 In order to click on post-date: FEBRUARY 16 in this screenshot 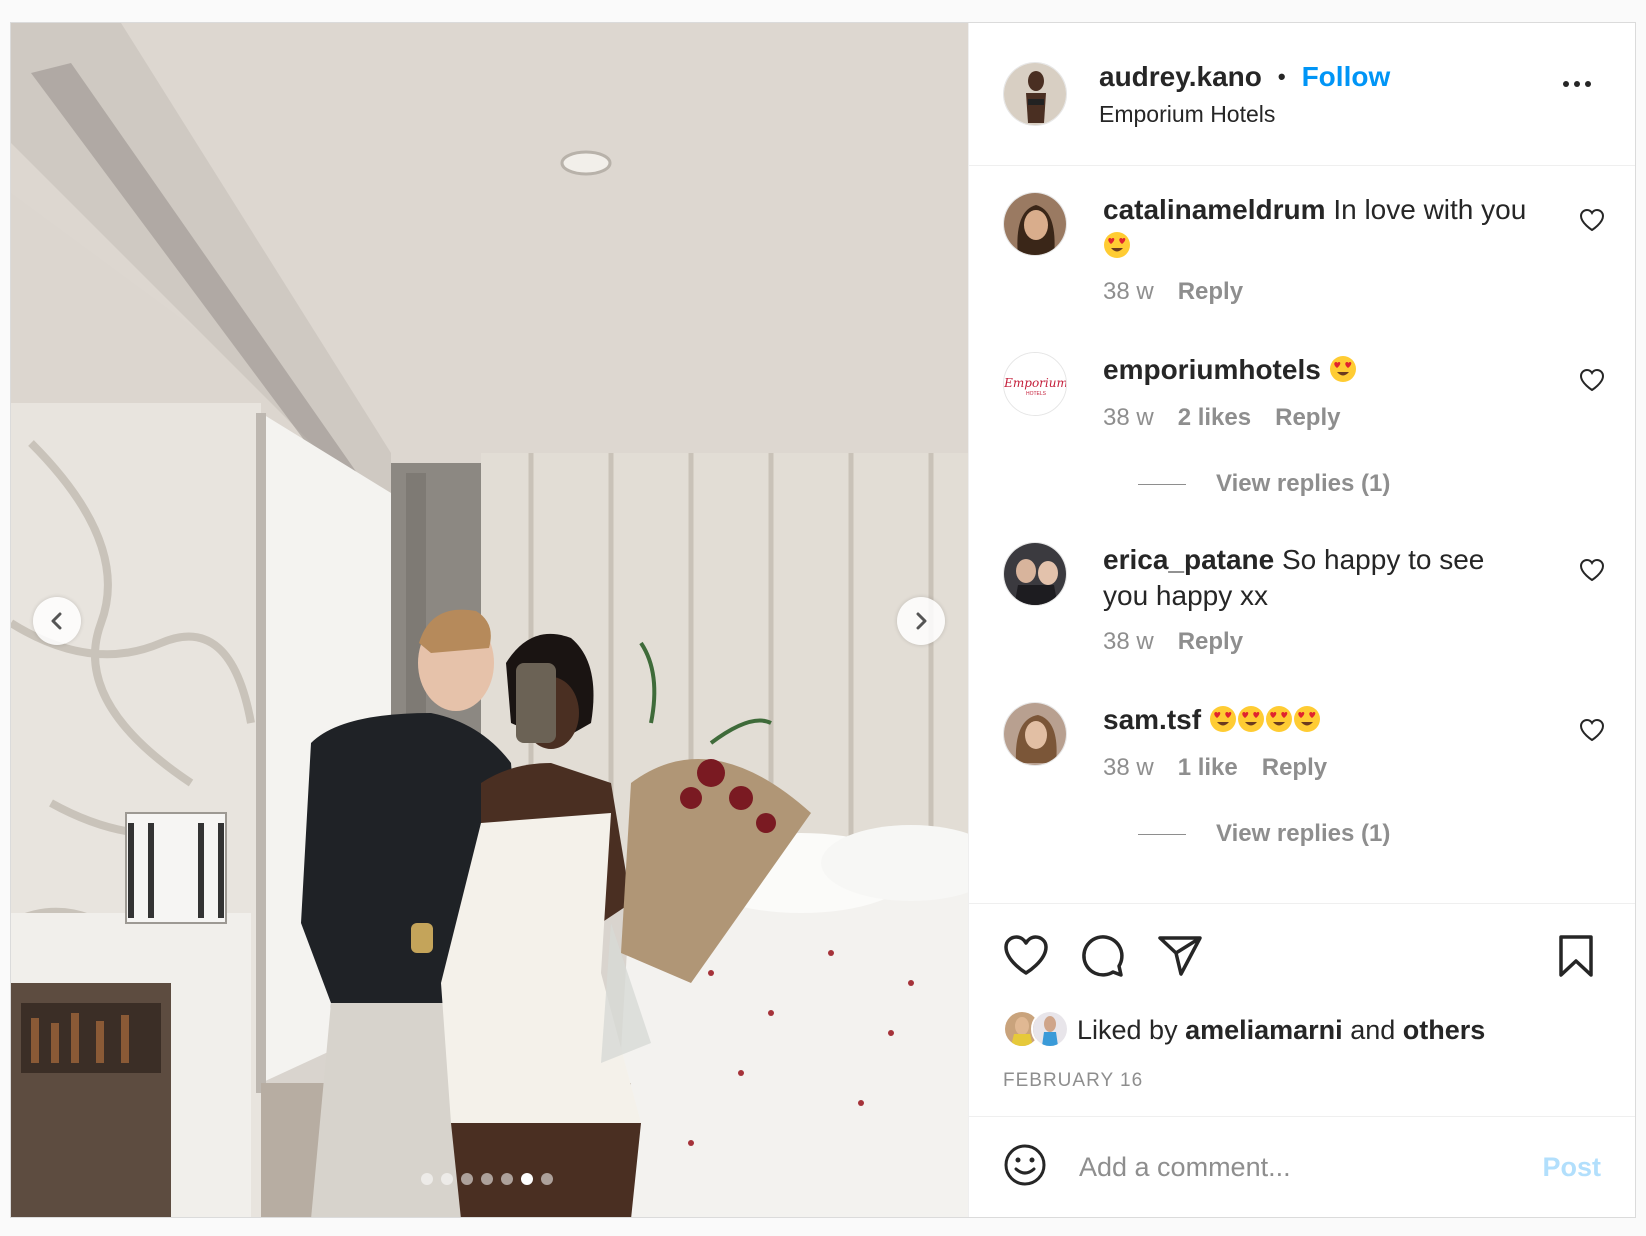, I will do `click(1073, 1081)`.